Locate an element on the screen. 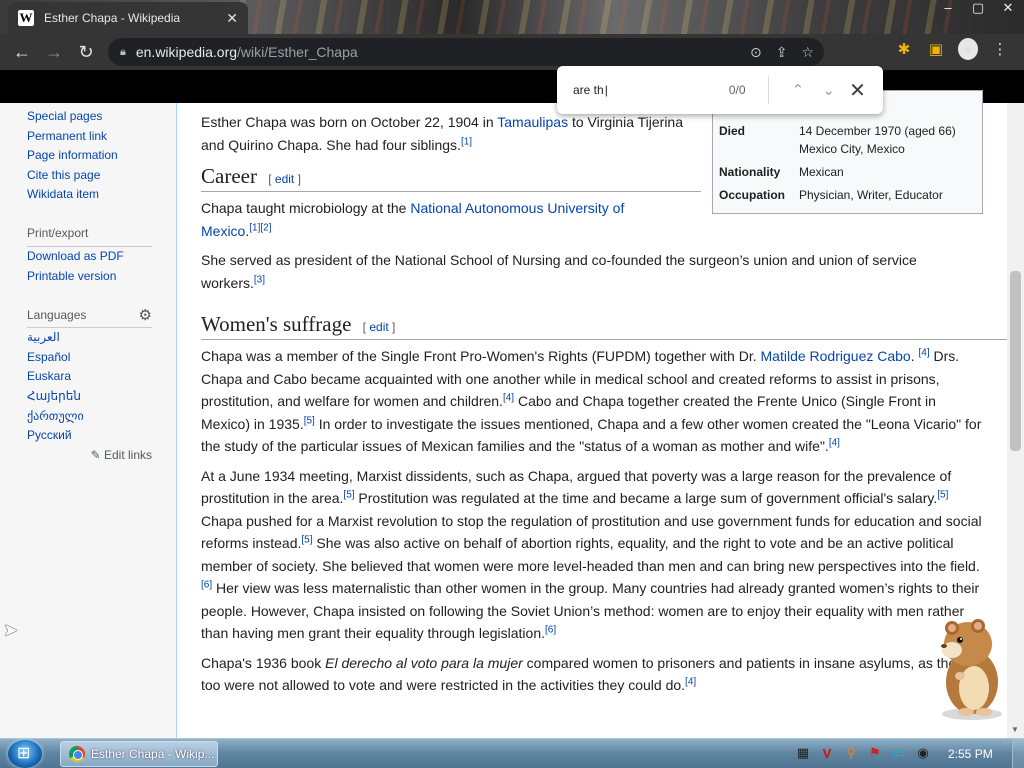 Image resolution: width=1024 pixels, height=768 pixels. ref-1: [1] is located at coordinates (466, 141).